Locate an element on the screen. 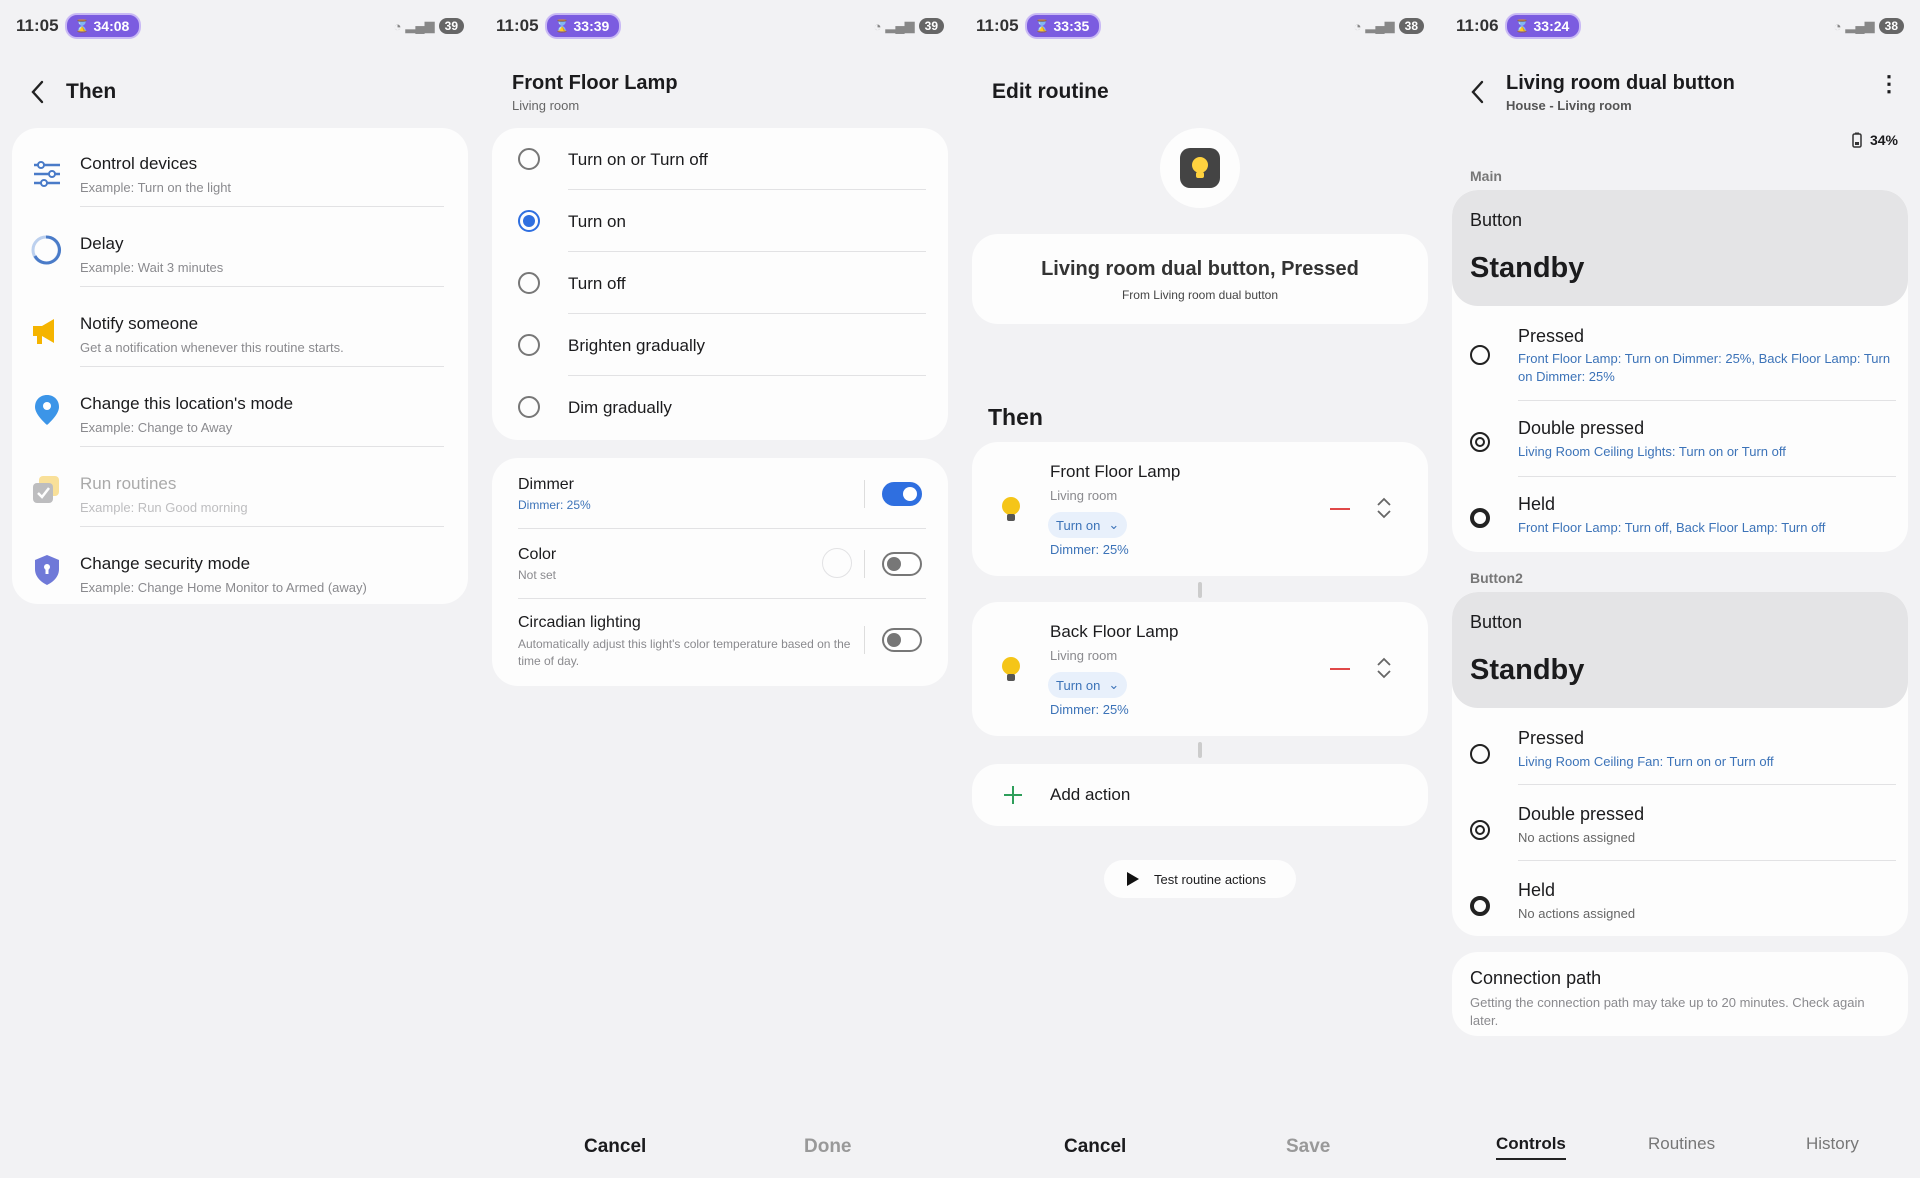  radio-button-selected is located at coordinates (529, 221).